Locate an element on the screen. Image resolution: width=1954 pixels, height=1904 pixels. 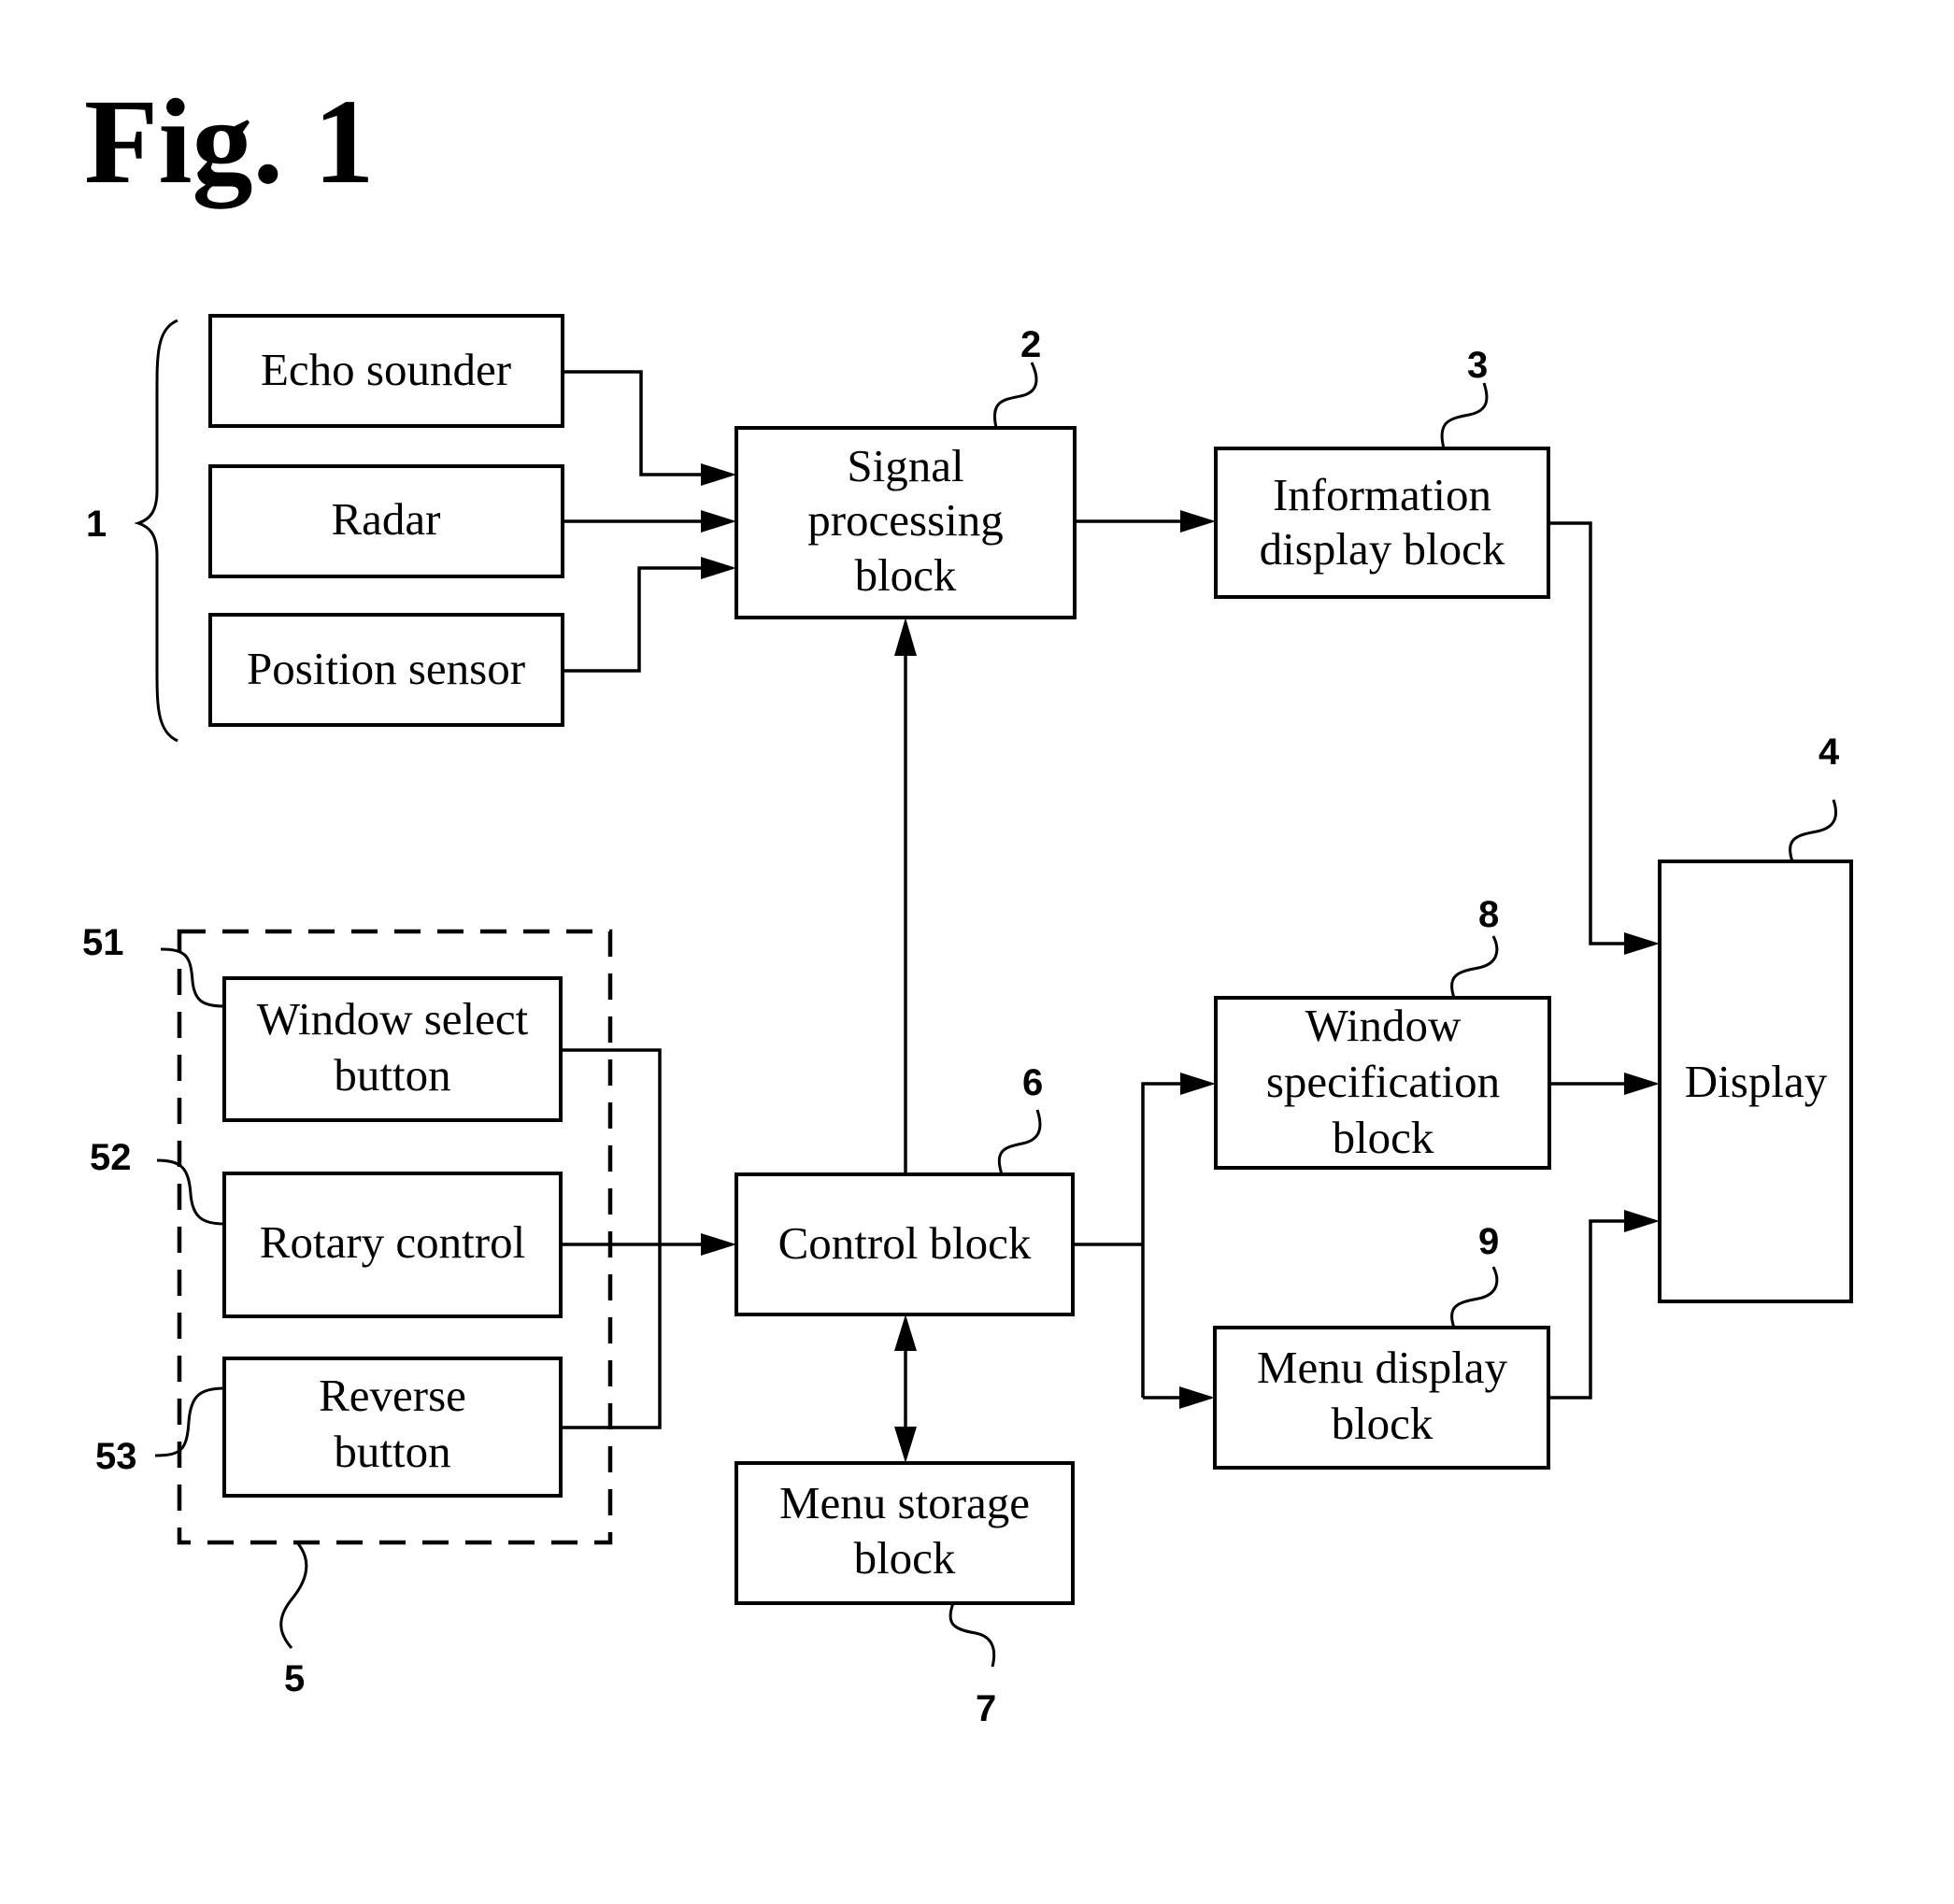
display-ref-number: 4 is located at coordinates (1829, 752).